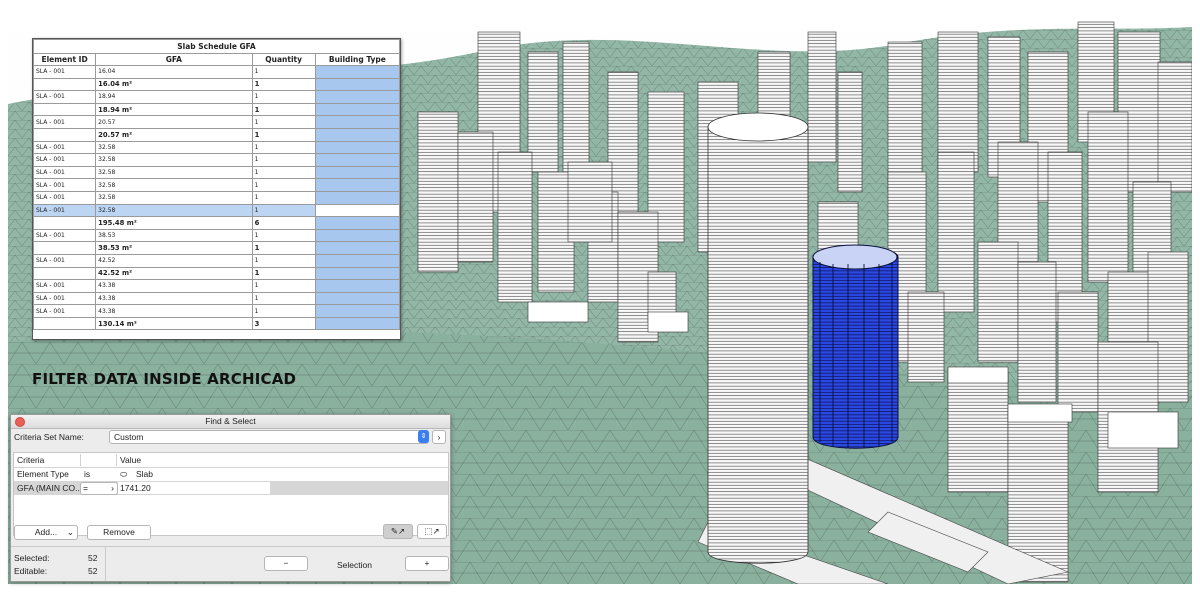  What do you see at coordinates (283, 323) in the screenshot?
I see `quantity-cell: 3` at bounding box center [283, 323].